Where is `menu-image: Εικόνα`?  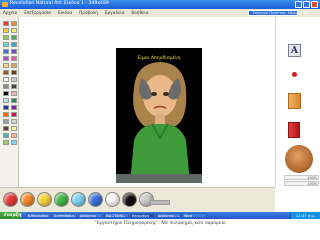
menu-image: Εικόνα is located at coordinates (65, 13).